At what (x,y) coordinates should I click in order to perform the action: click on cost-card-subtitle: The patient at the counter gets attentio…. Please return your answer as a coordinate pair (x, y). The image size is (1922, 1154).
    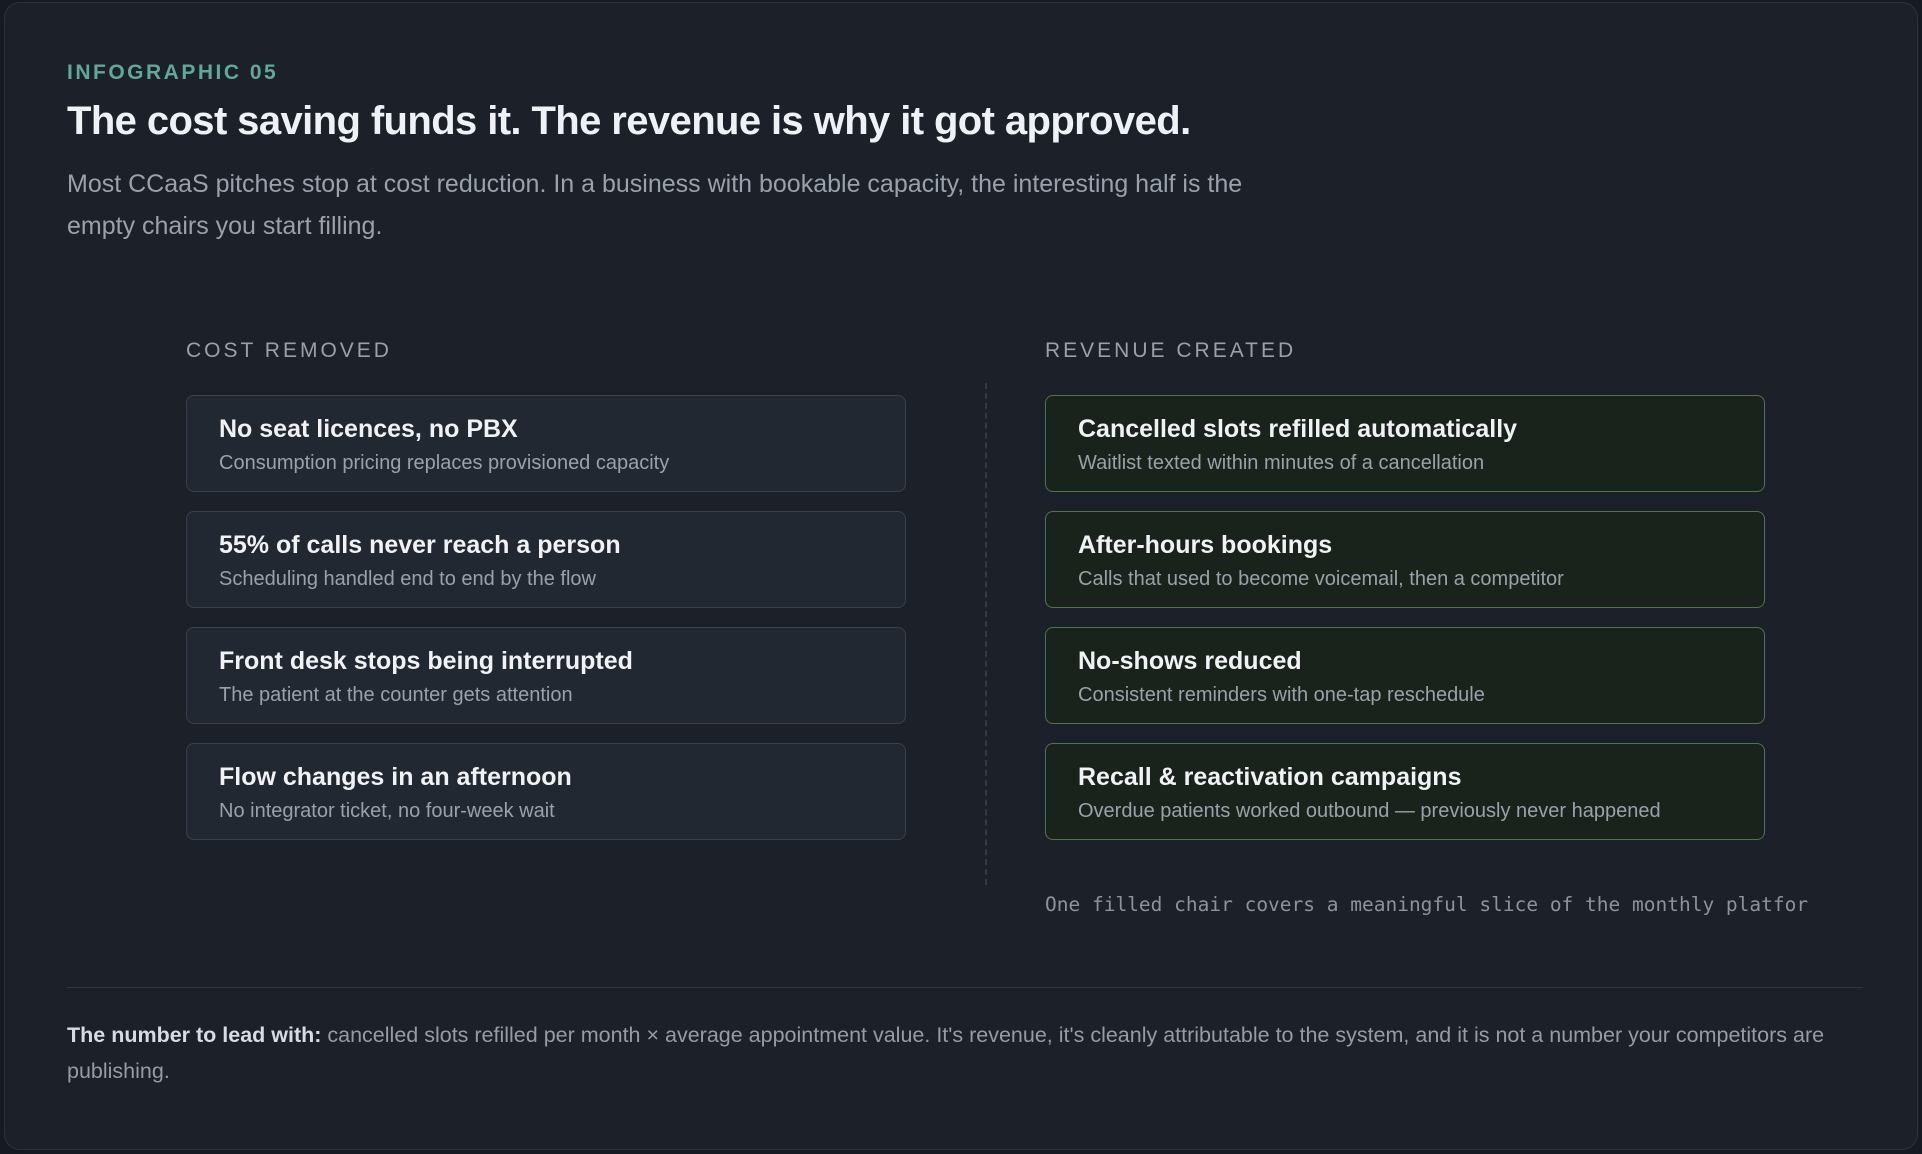
    Looking at the image, I should click on (396, 695).